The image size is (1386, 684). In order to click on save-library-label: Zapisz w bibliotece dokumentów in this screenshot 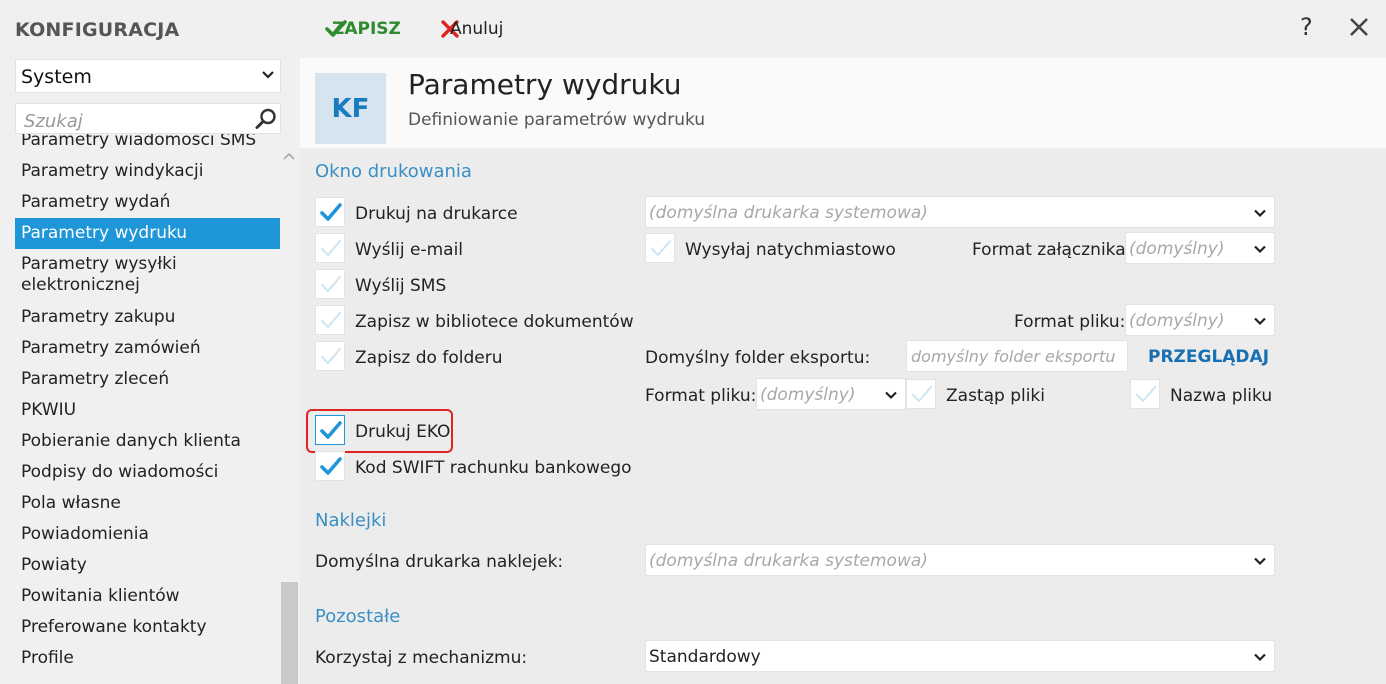, I will do `click(494, 322)`.